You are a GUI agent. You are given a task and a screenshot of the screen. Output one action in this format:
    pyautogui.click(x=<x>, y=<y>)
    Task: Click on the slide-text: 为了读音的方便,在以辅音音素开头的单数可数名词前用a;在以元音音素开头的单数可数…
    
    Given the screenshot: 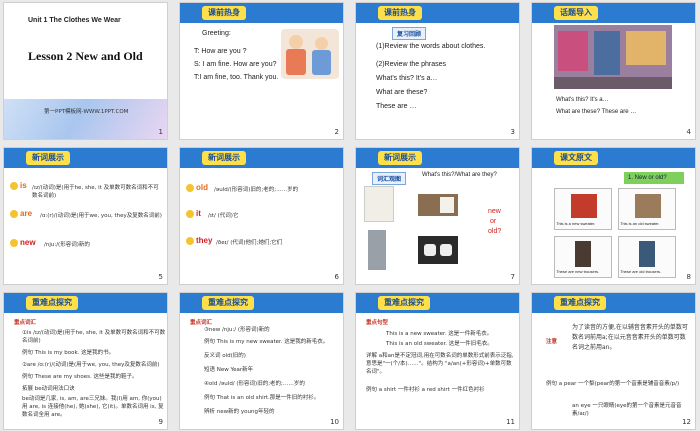 What is the action you would take?
    pyautogui.click(x=630, y=337)
    